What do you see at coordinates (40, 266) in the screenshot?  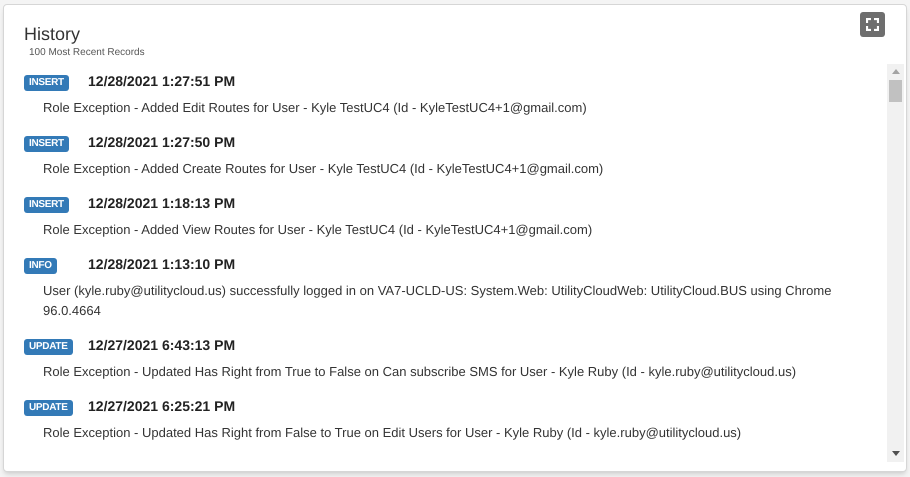 I see `type-badge: INFO` at bounding box center [40, 266].